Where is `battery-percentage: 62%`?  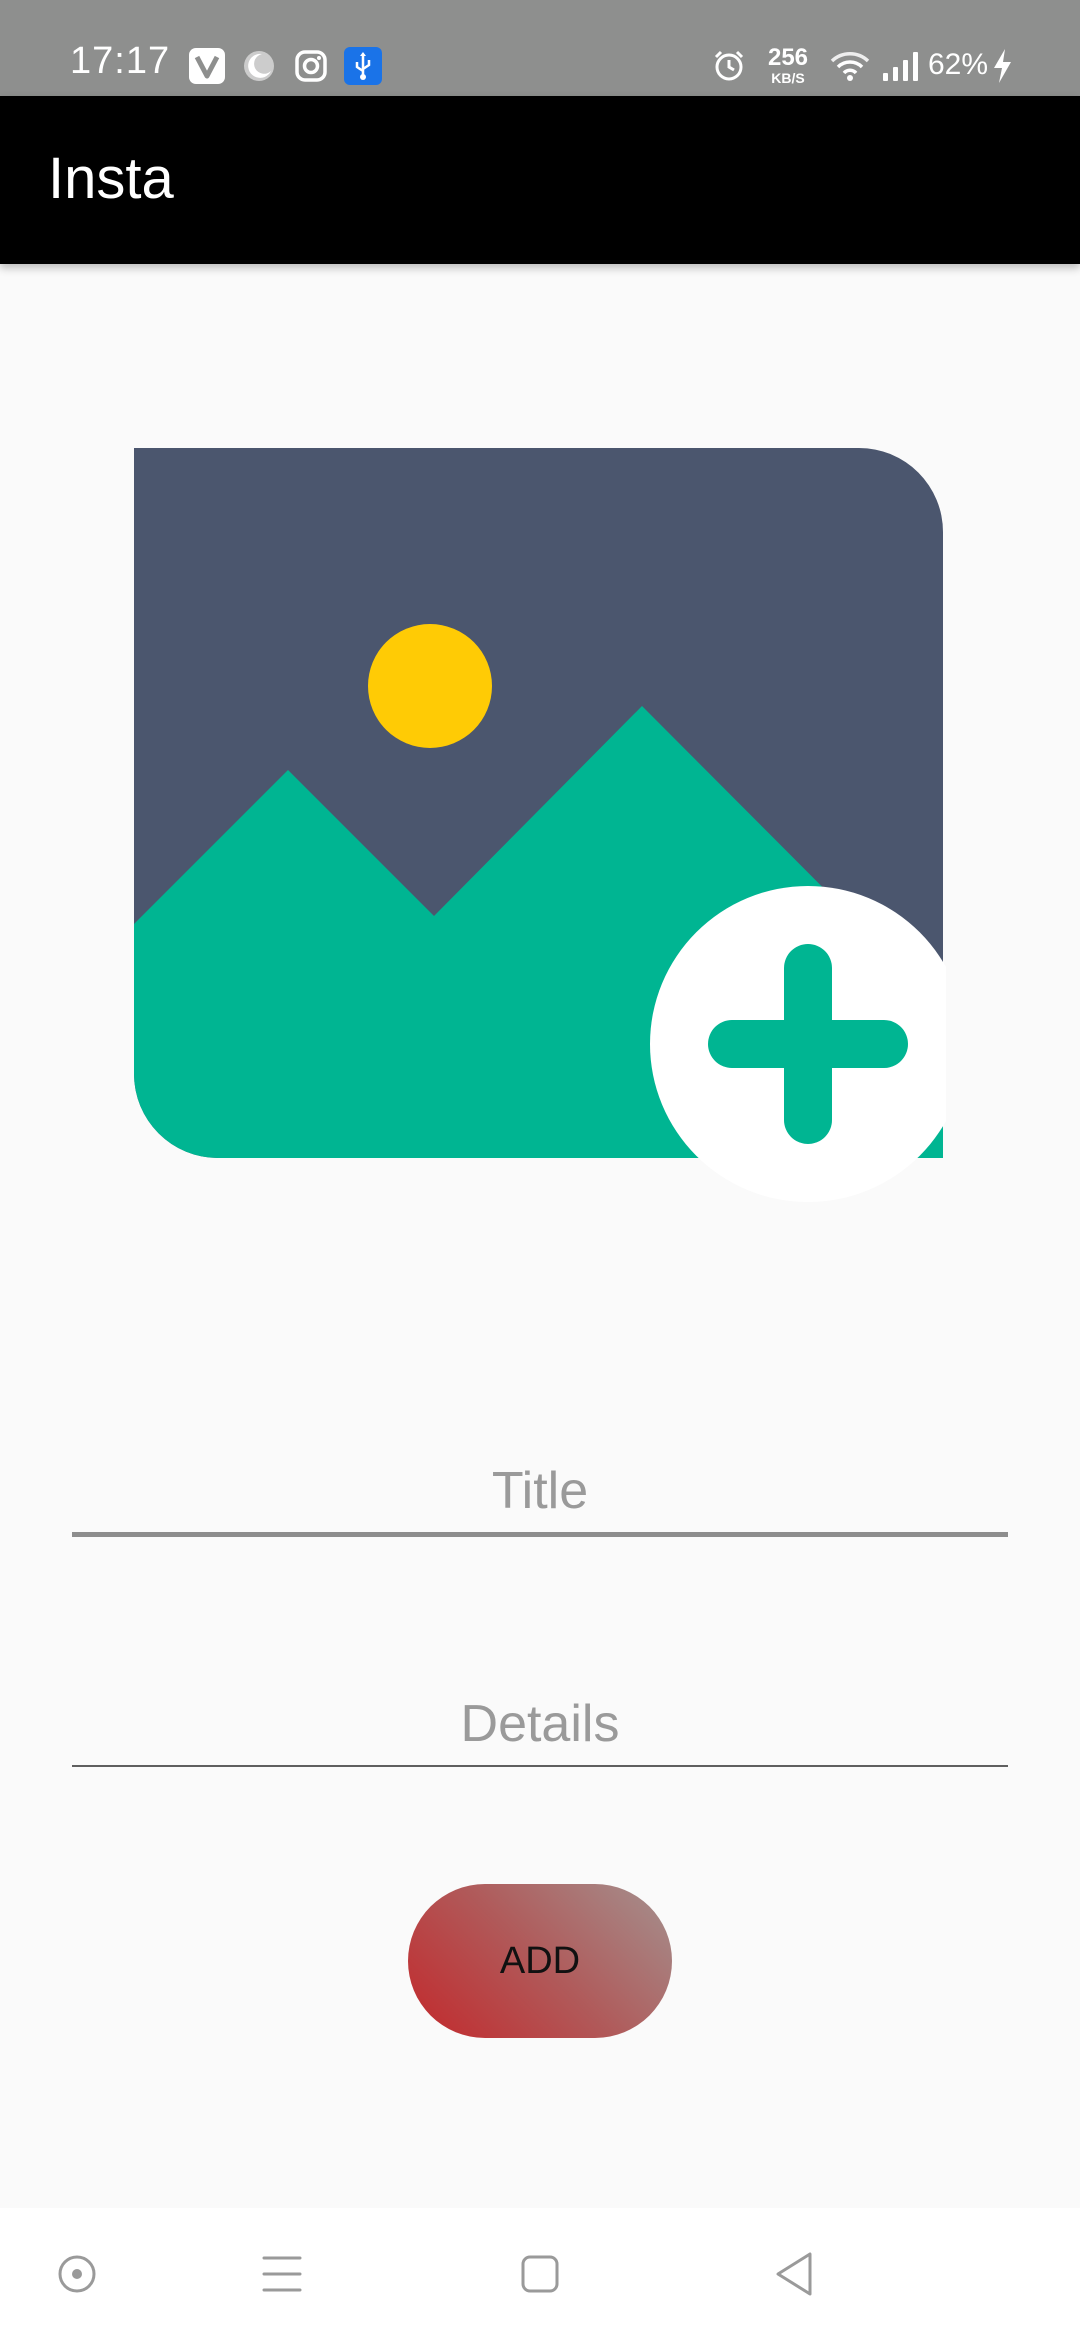 battery-percentage: 62% is located at coordinates (958, 64).